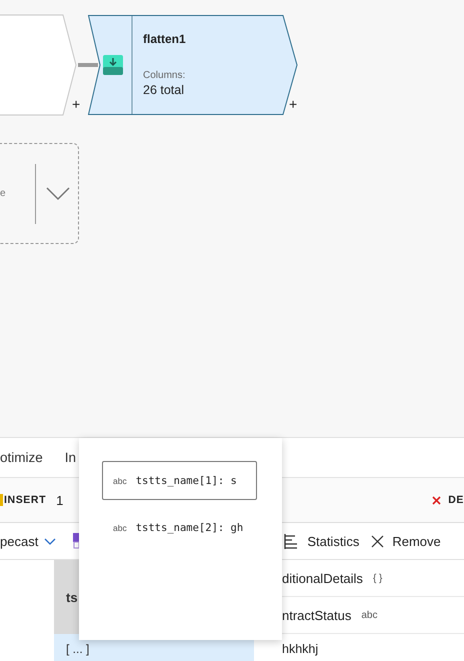 The image size is (464, 661). I want to click on dashed-node: e, so click(39, 193).